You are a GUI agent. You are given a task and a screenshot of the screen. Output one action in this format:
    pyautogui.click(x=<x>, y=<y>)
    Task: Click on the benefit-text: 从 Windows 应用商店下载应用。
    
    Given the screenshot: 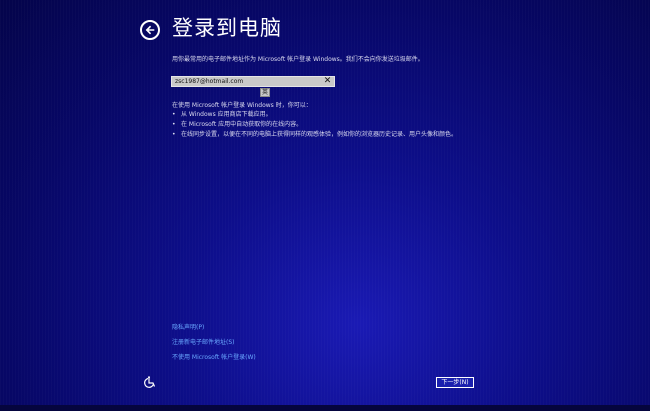 What is the action you would take?
    pyautogui.click(x=226, y=114)
    